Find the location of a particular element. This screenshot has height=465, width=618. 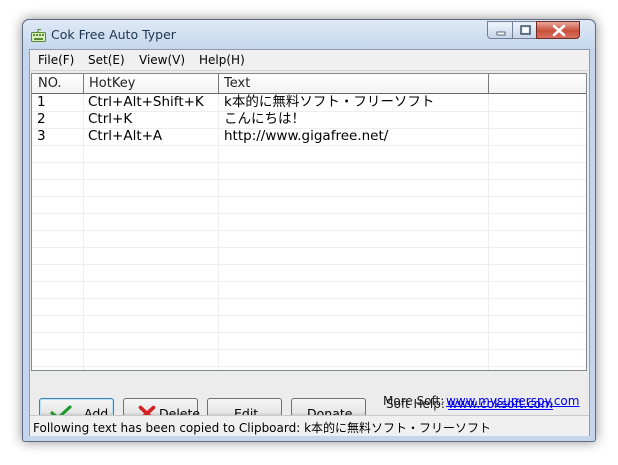

list-row: 1 Ctrl+Alt+Shift+K k本的に無料ソフト・フリーソフト is located at coordinates (309, 102).